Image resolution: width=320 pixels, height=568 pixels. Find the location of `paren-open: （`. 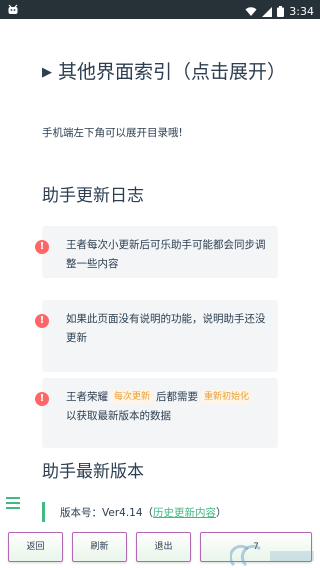

paren-open: （ is located at coordinates (148, 513).